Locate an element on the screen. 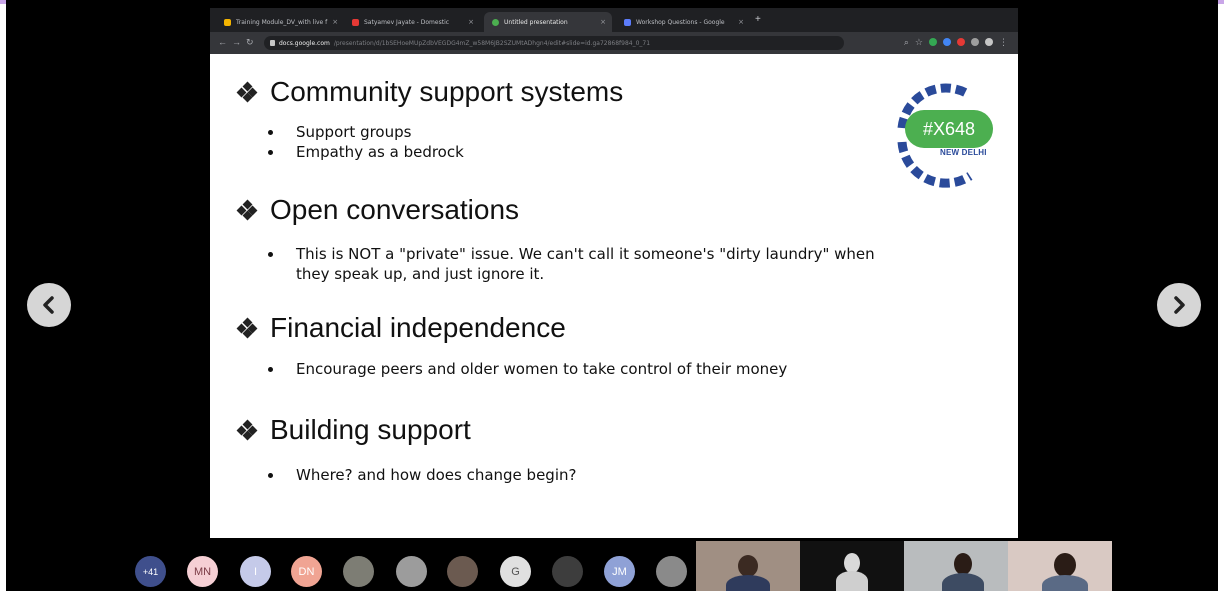 This screenshot has height=591, width=1224. tab-title: Satyamev Jayate - Domestic is located at coordinates (407, 22).